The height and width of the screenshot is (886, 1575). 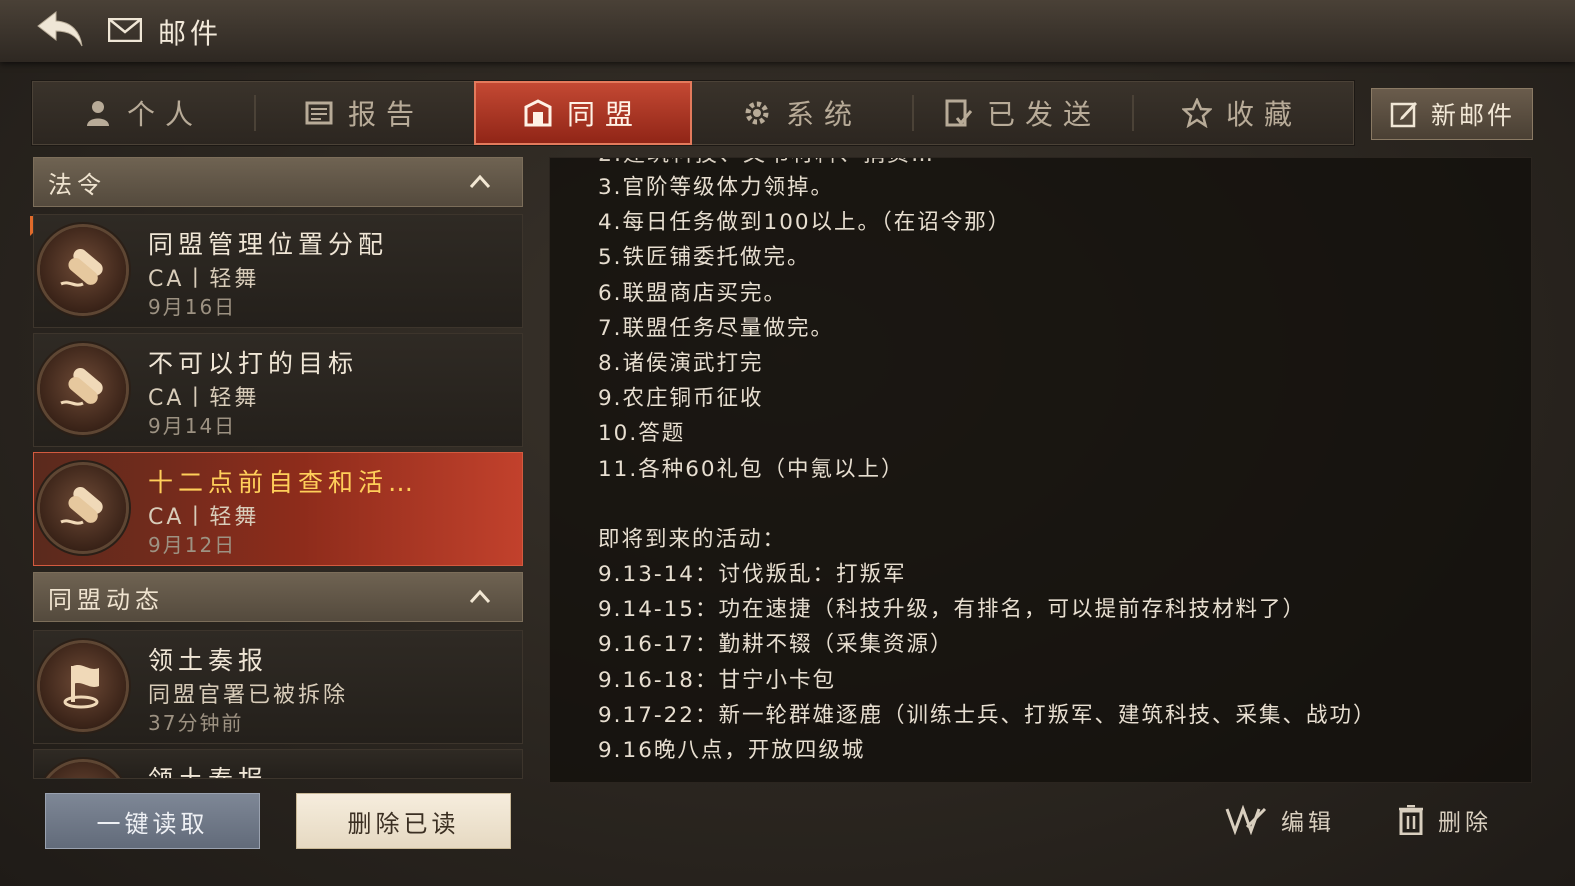 I want to click on mail-tabs: 个人 报告 同盟 系统 已发送 收藏, so click(x=693, y=113).